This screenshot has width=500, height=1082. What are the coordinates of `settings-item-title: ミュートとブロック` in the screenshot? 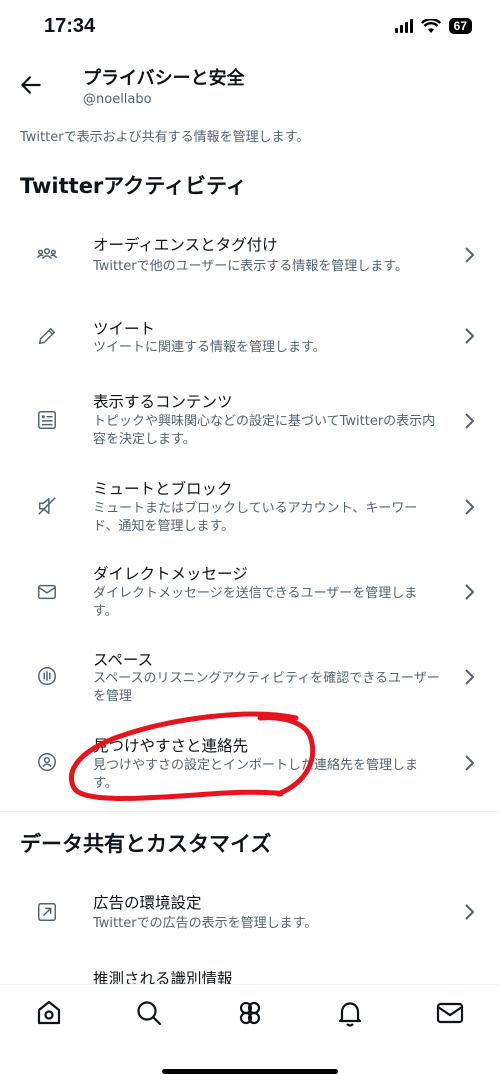 It's located at (163, 489).